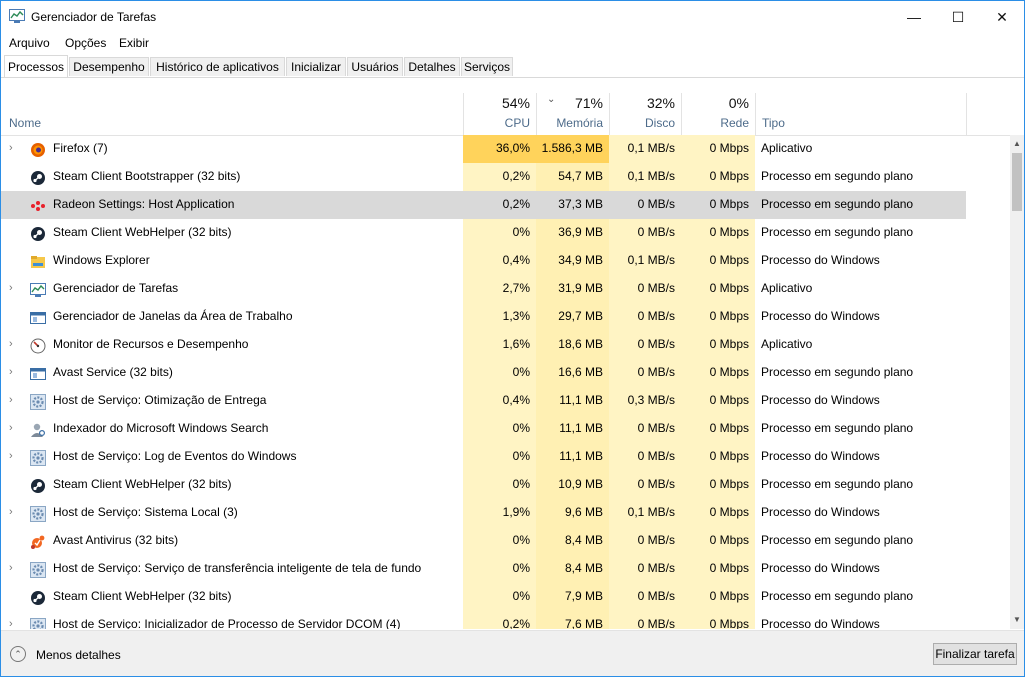  Describe the element at coordinates (85, 43) in the screenshot. I see `menu-opcoes: Opções` at that location.